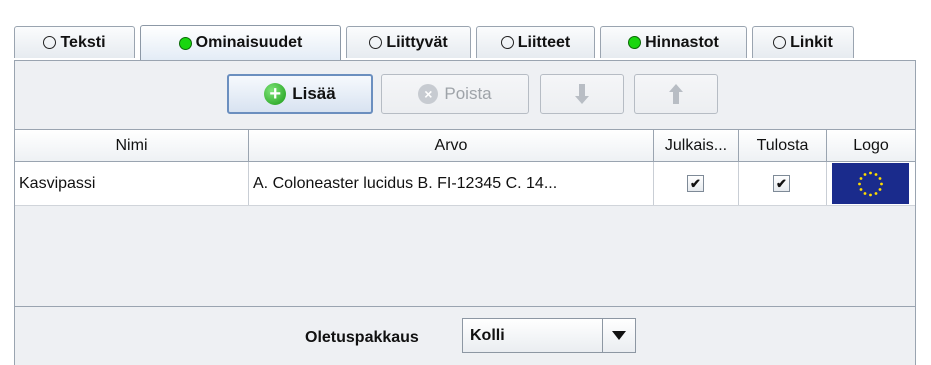 This screenshot has height=365, width=931. I want to click on column-header-nimi: Nimi, so click(132, 145).